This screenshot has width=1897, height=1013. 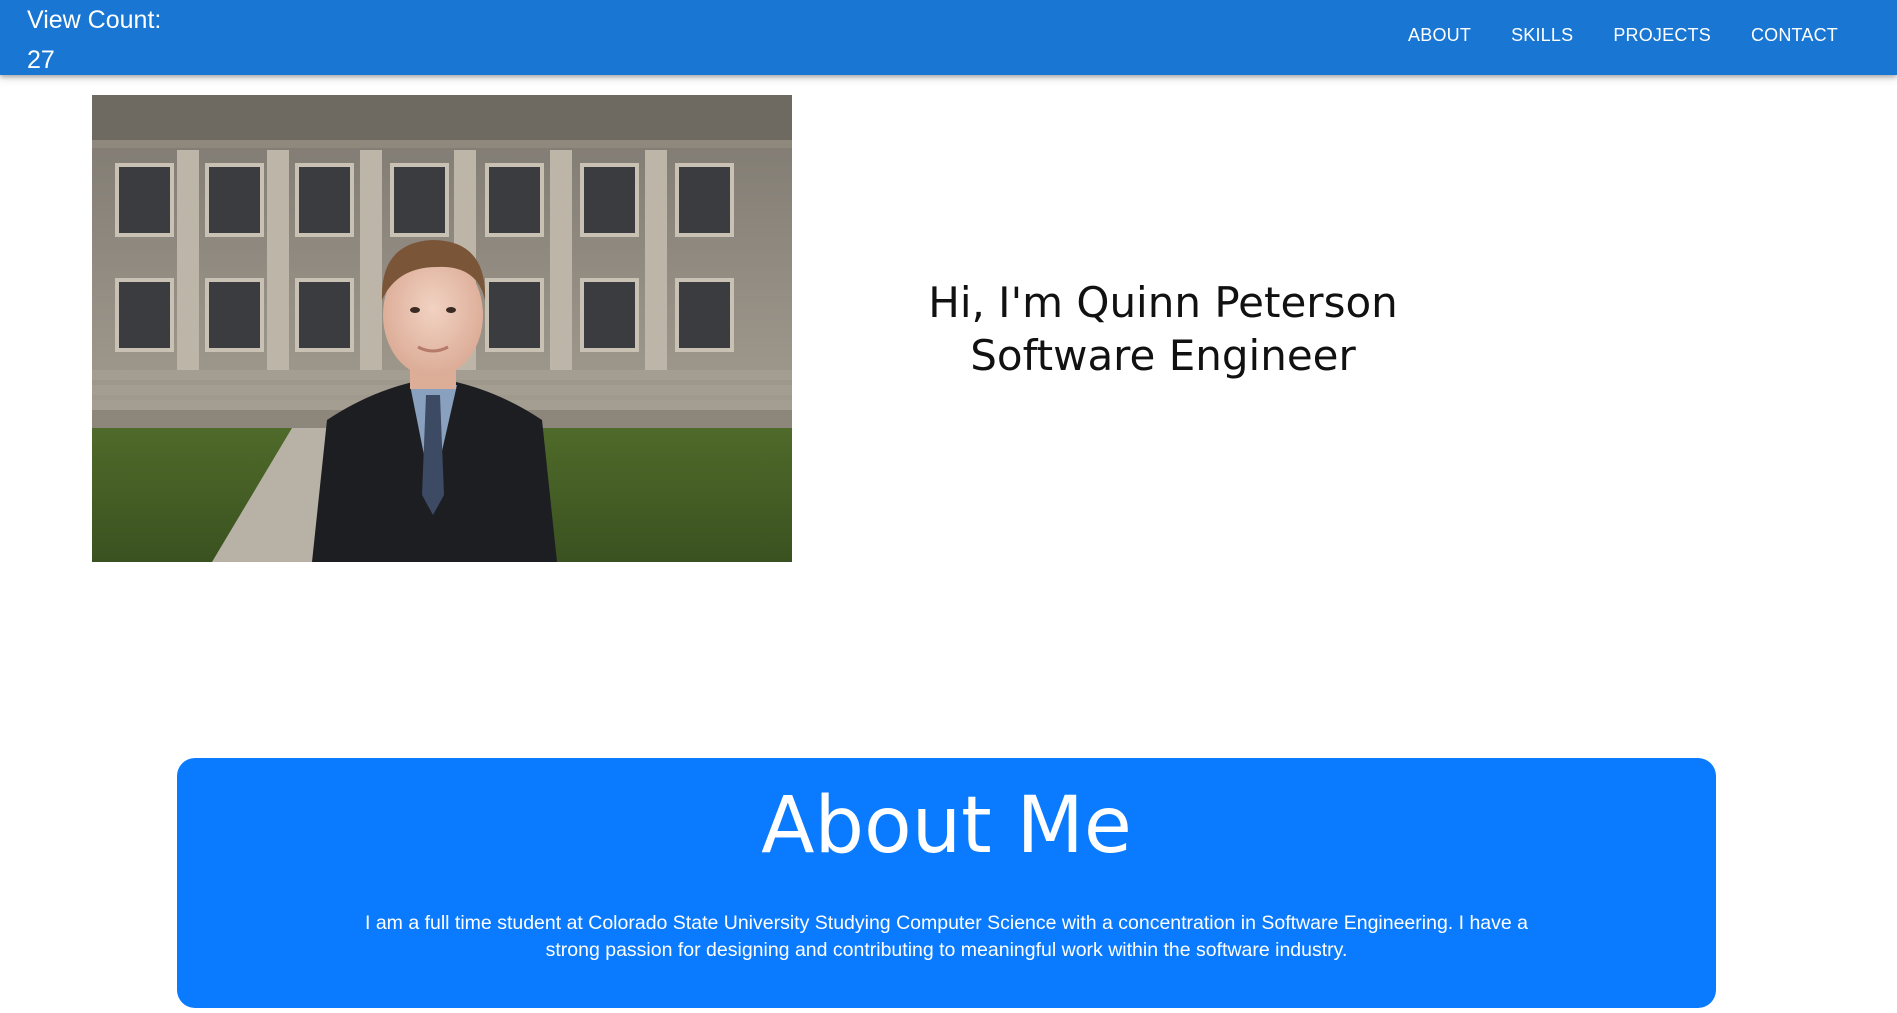 I want to click on nav-skills: SKILLS, so click(x=1542, y=35).